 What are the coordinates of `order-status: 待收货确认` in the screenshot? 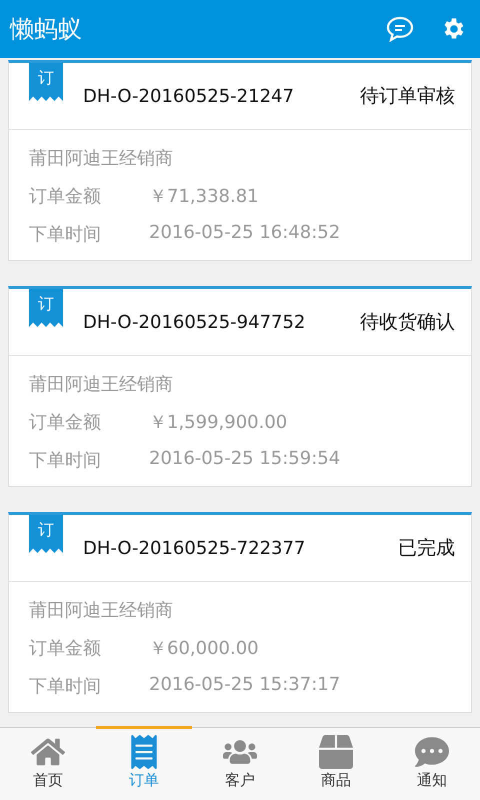 It's located at (407, 322).